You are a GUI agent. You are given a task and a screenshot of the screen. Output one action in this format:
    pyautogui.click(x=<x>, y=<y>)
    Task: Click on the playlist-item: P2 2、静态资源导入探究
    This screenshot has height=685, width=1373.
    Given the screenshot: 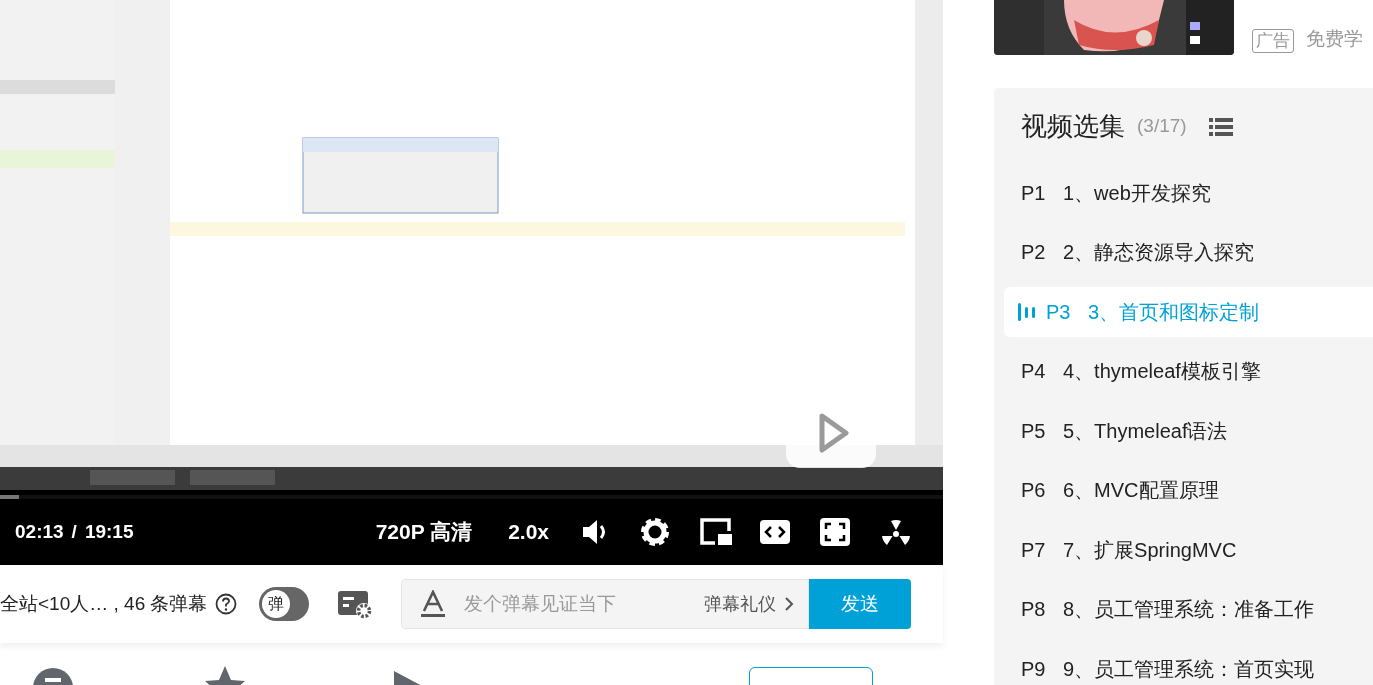 What is the action you would take?
    pyautogui.click(x=1188, y=252)
    